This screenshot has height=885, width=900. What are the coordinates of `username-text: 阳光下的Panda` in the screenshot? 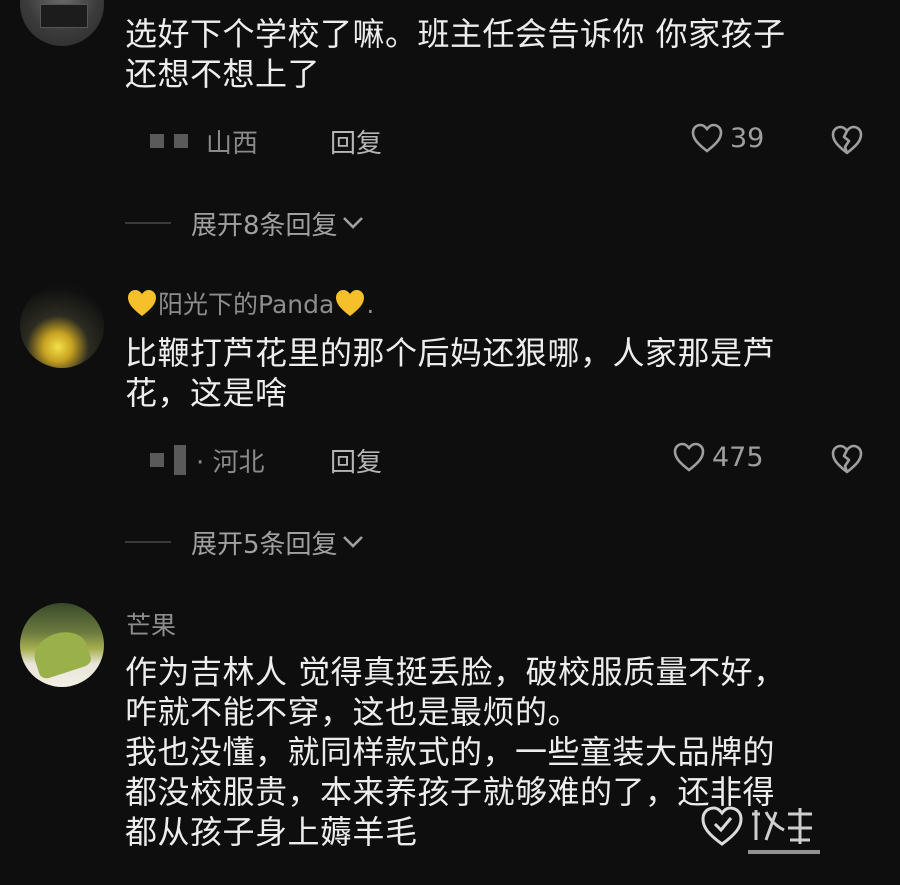 It's located at (246, 304).